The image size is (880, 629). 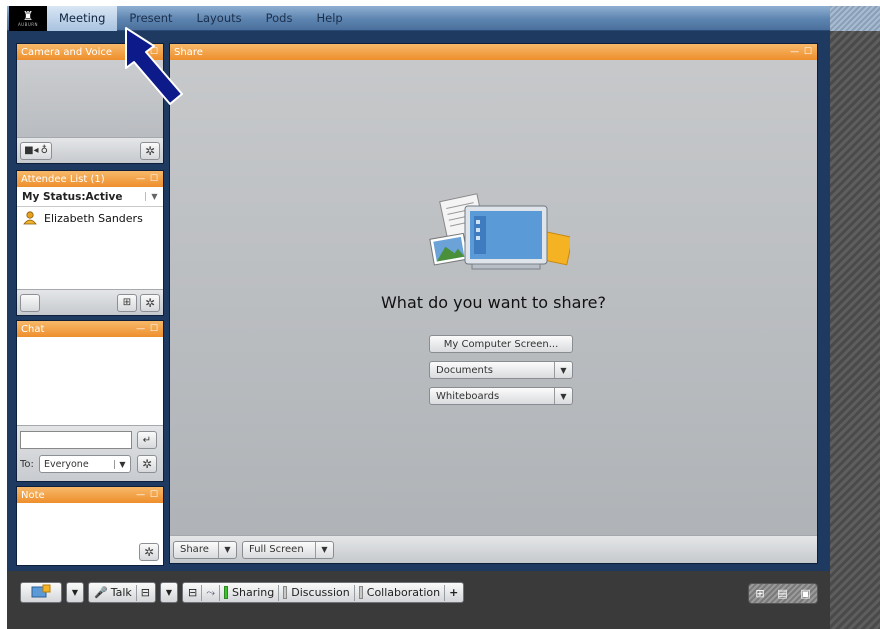 I want to click on menu-layouts: Layouts, so click(x=219, y=18).